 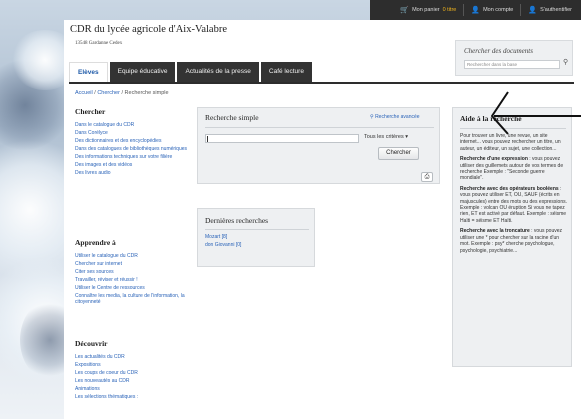 I want to click on sidebar-link: Animations, so click(x=106, y=389).